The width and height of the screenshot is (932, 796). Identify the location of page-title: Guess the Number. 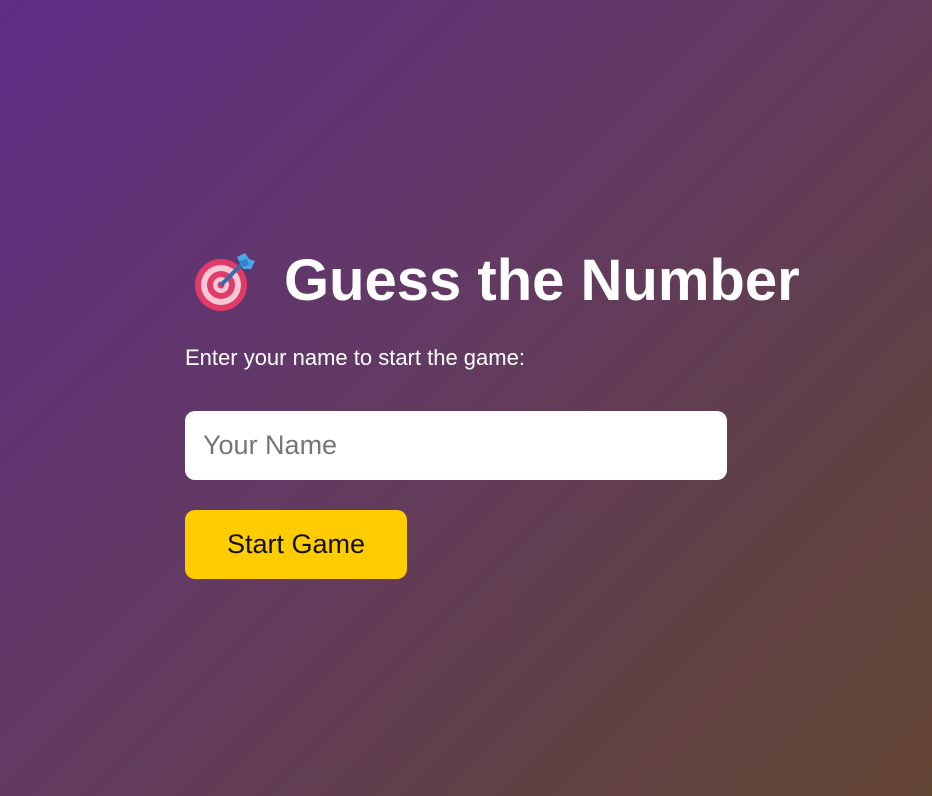
(542, 280).